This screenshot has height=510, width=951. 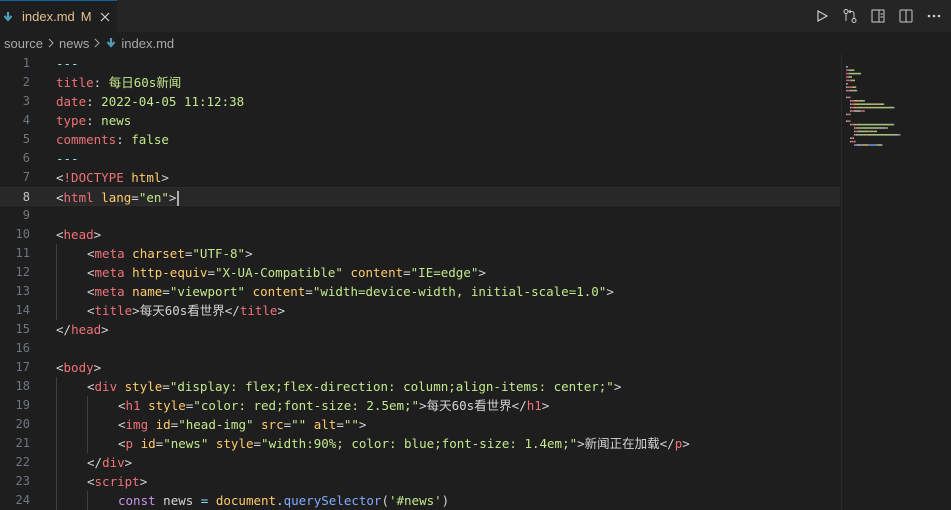 I want to click on code-token: '#news', so click(x=415, y=500).